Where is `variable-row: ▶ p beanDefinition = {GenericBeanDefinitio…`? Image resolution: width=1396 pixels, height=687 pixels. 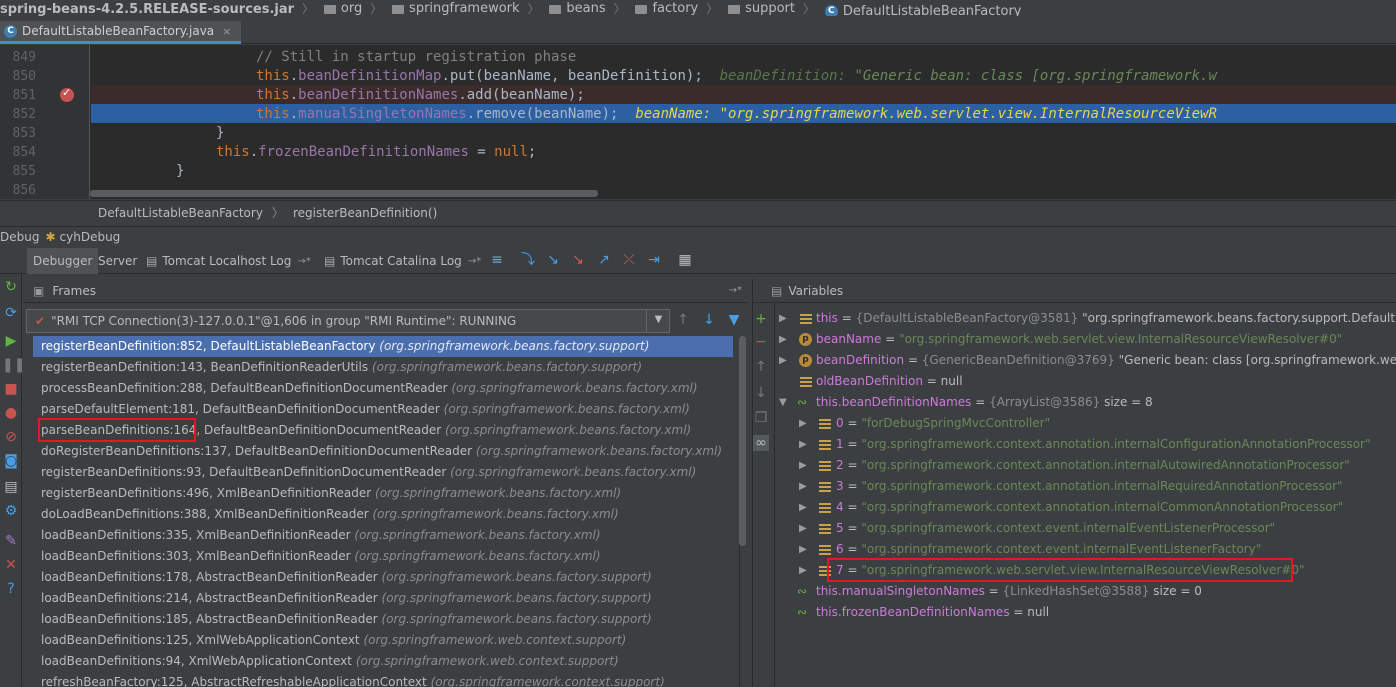
variable-row: ▶ p beanDefinition = {GenericBeanDefinitio… is located at coordinates (1074, 360).